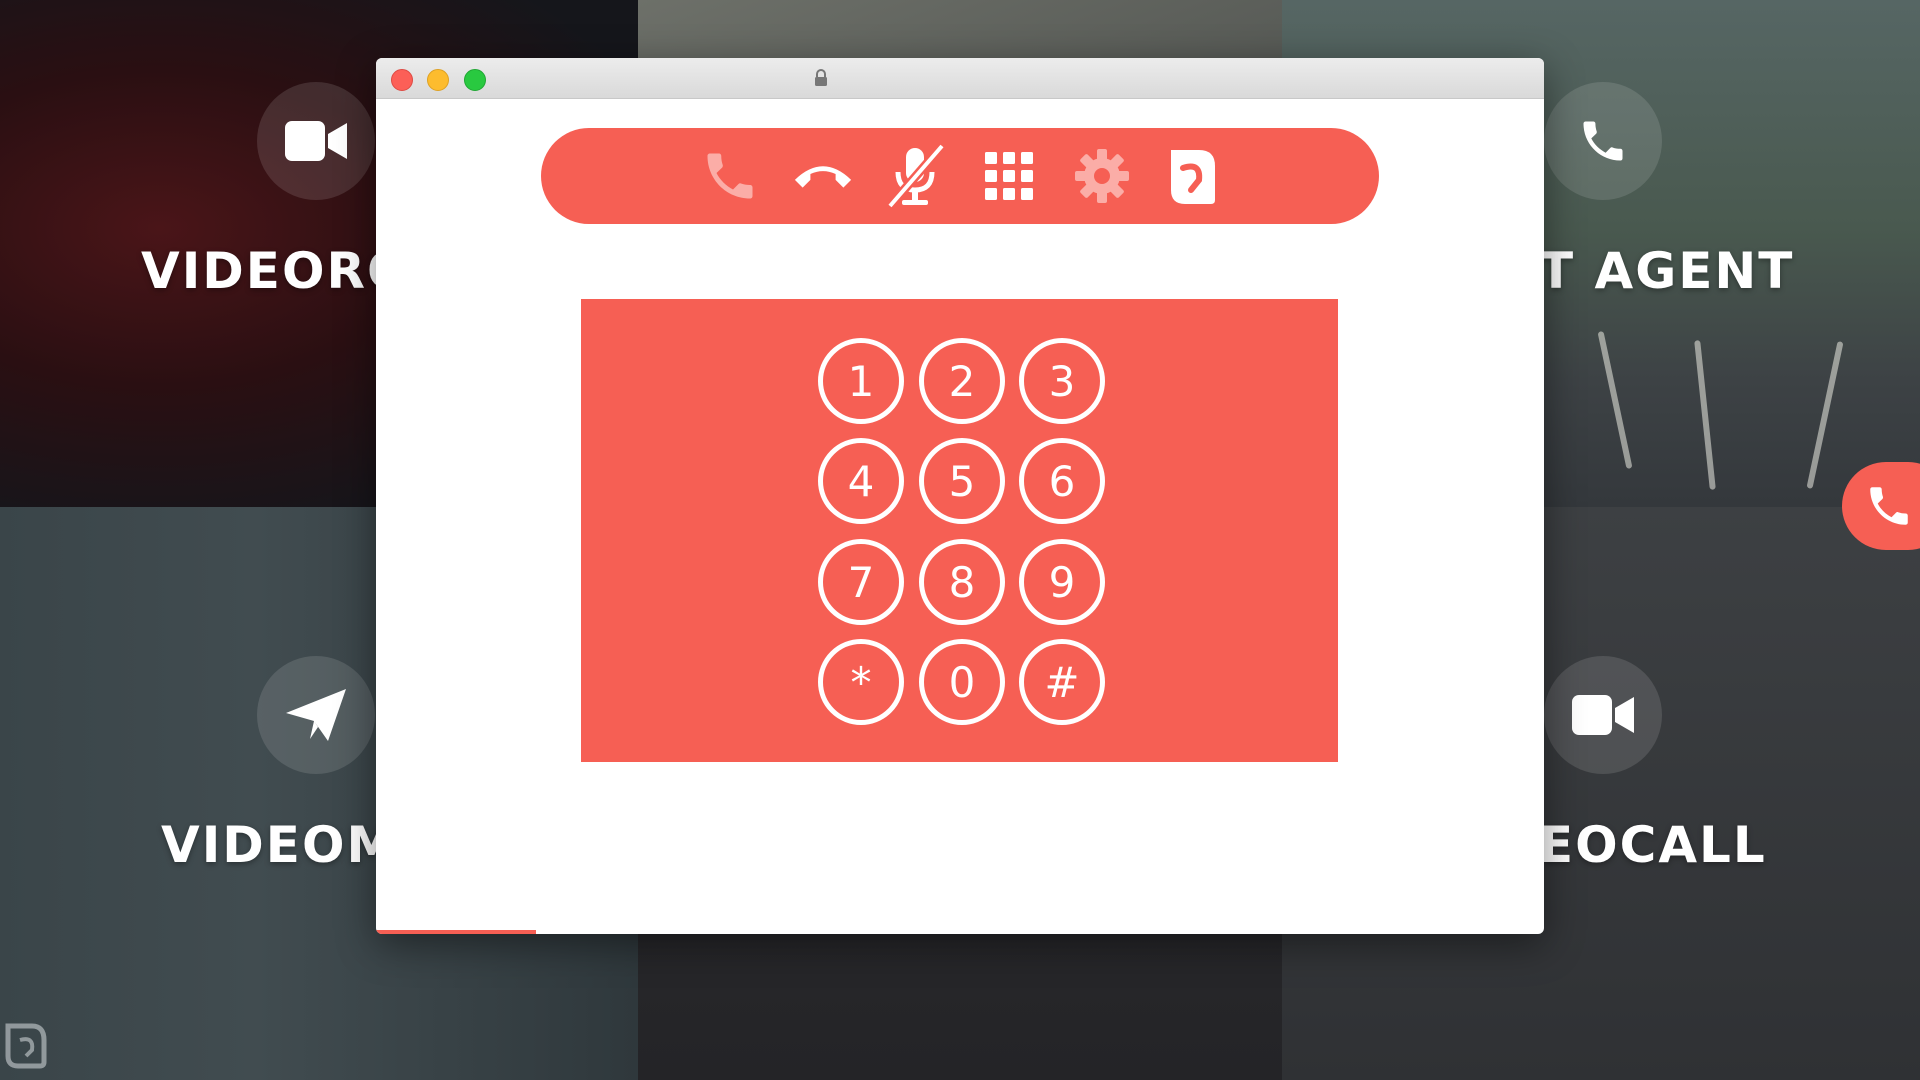 The width and height of the screenshot is (1920, 1080). Describe the element at coordinates (280, 845) in the screenshot. I see `tile-label-videomessage: VIDEOM` at that location.